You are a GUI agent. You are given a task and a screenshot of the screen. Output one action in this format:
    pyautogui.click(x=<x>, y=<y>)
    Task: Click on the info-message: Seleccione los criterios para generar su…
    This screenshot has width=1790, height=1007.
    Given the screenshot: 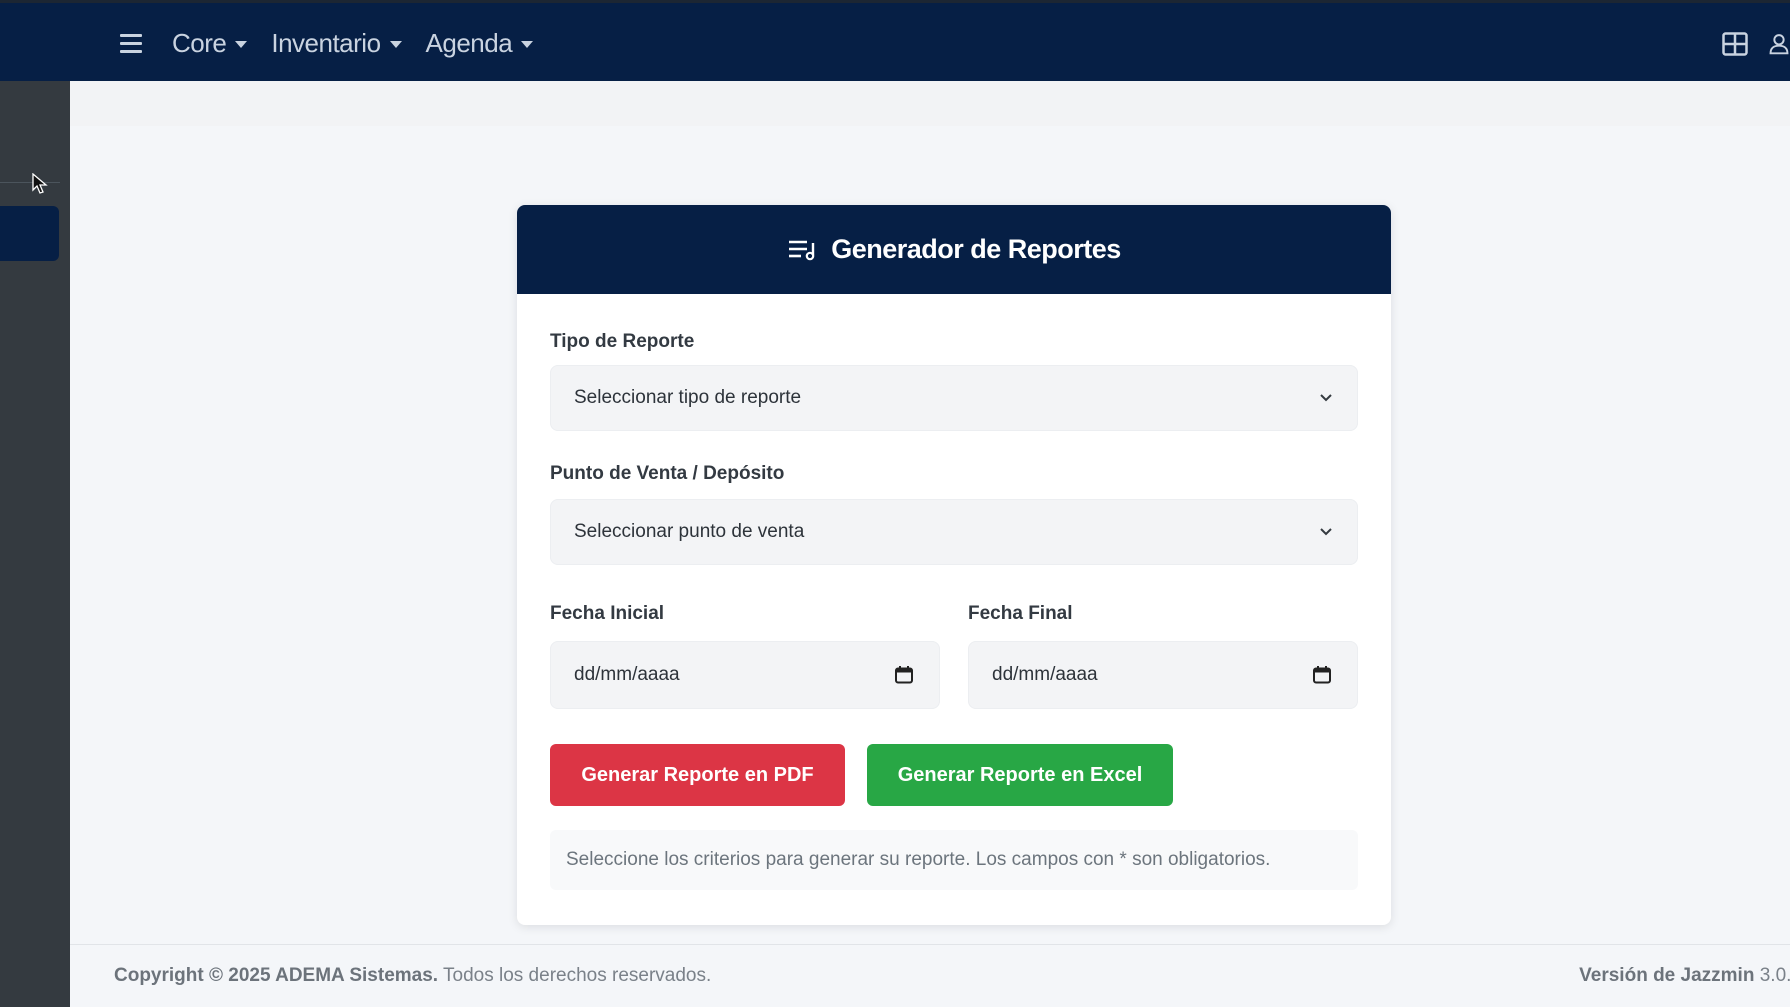 What is the action you would take?
    pyautogui.click(x=954, y=860)
    